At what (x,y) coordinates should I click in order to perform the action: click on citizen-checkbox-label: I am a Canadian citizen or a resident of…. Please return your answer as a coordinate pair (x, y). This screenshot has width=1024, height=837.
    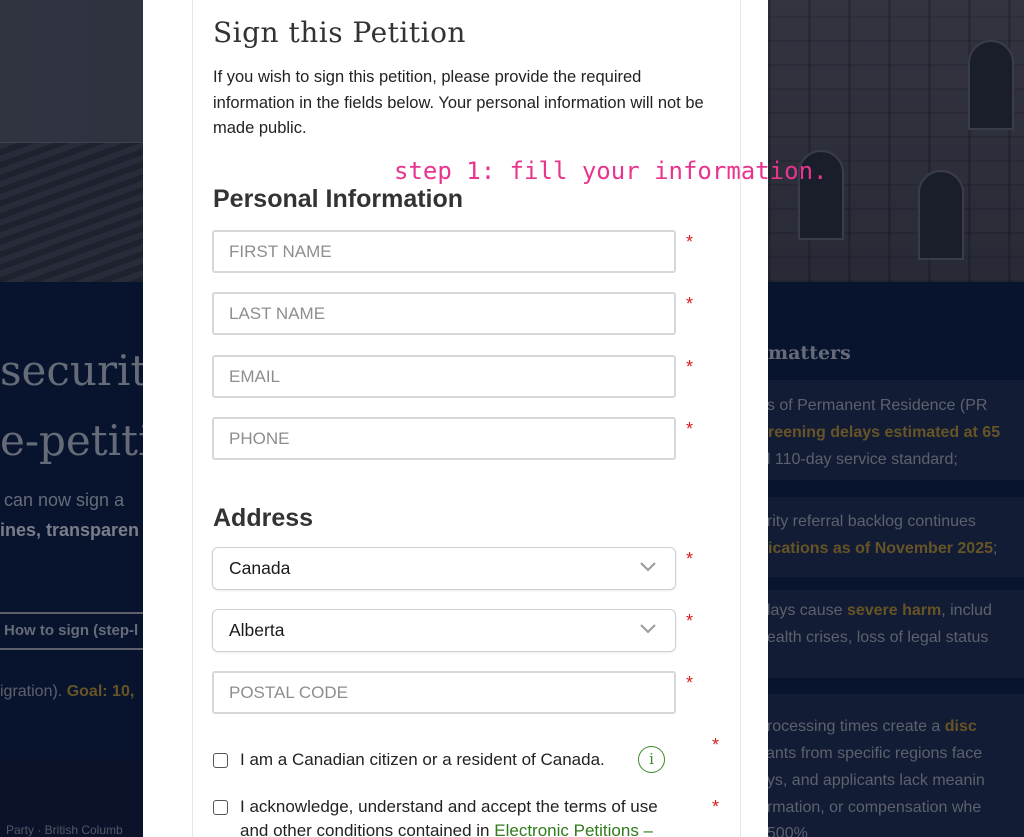
    Looking at the image, I should click on (422, 759).